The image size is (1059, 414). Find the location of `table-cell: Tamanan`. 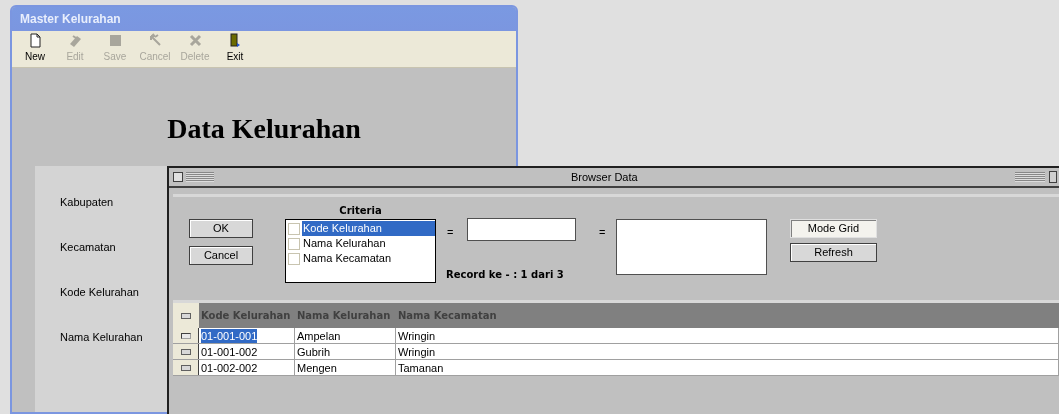

table-cell: Tamanan is located at coordinates (421, 367).